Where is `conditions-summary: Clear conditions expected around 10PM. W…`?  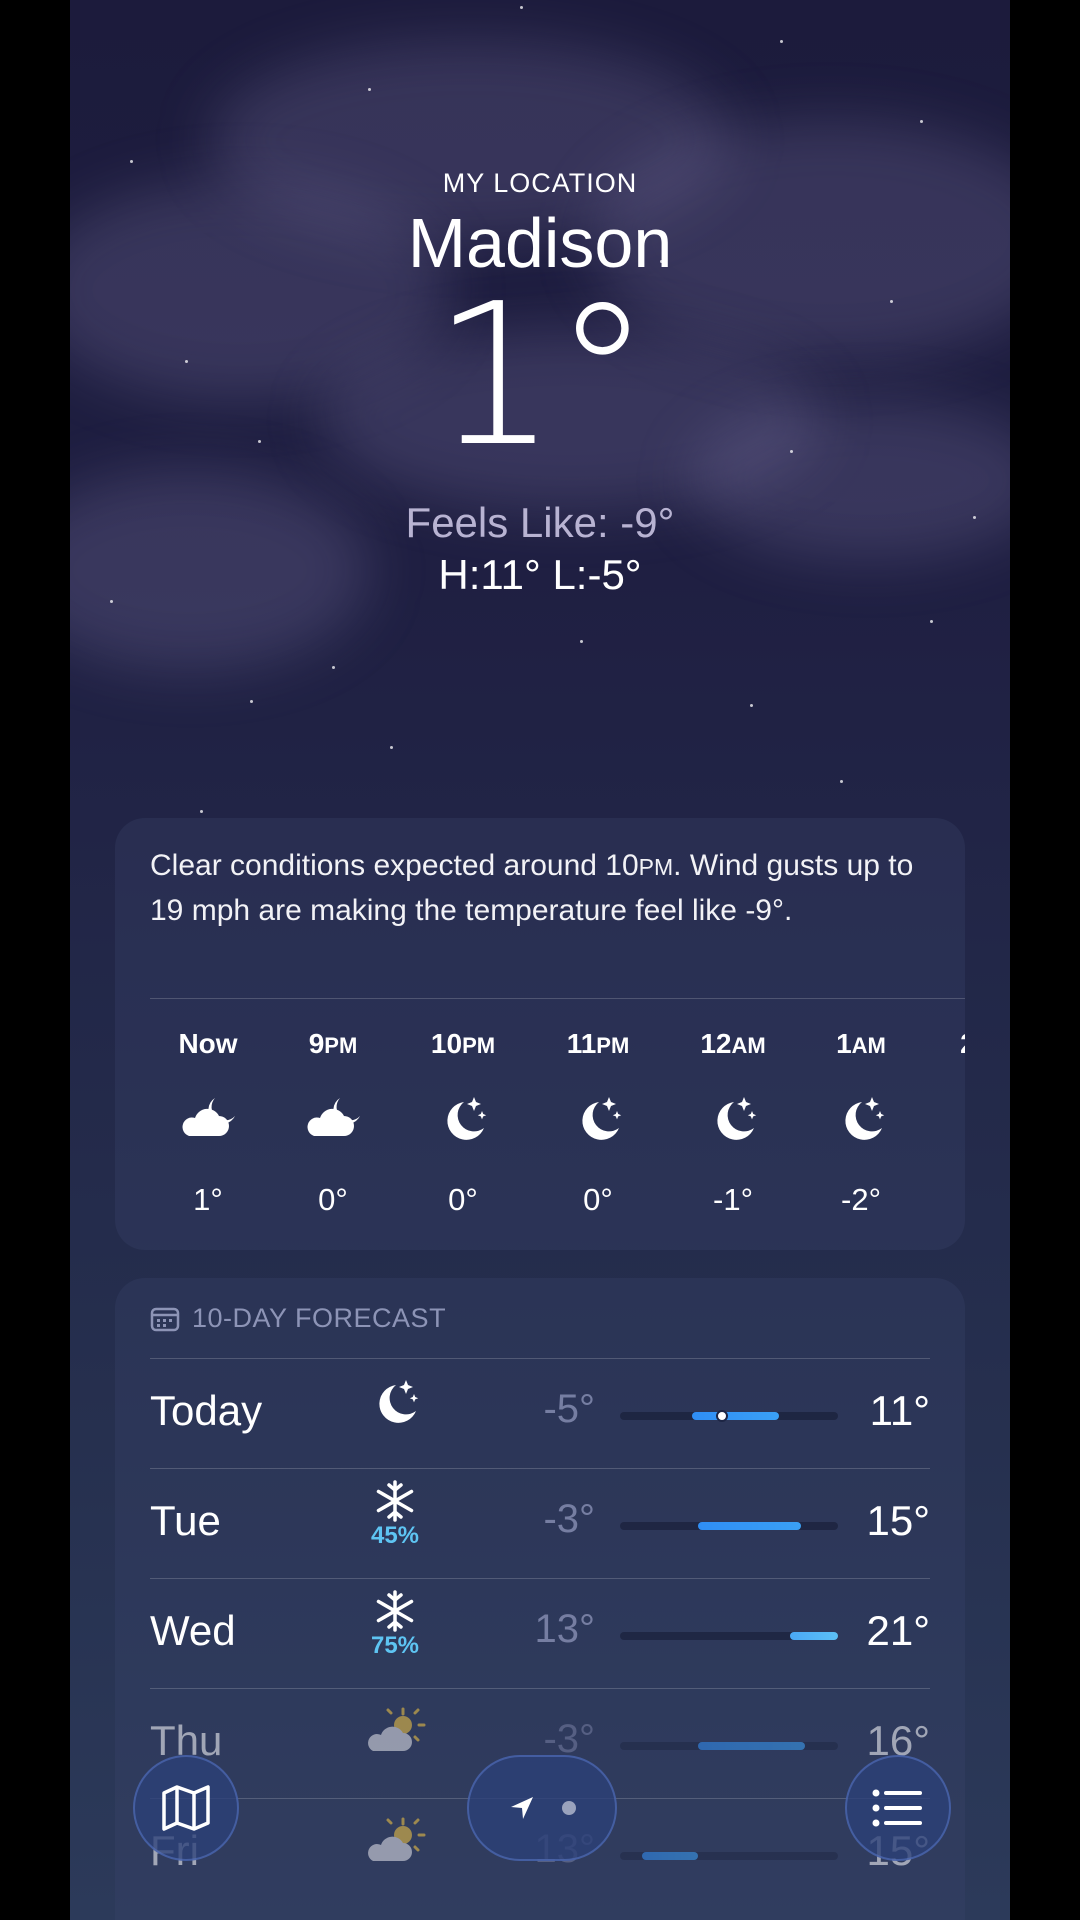 conditions-summary: Clear conditions expected around 10PM. W… is located at coordinates (532, 888).